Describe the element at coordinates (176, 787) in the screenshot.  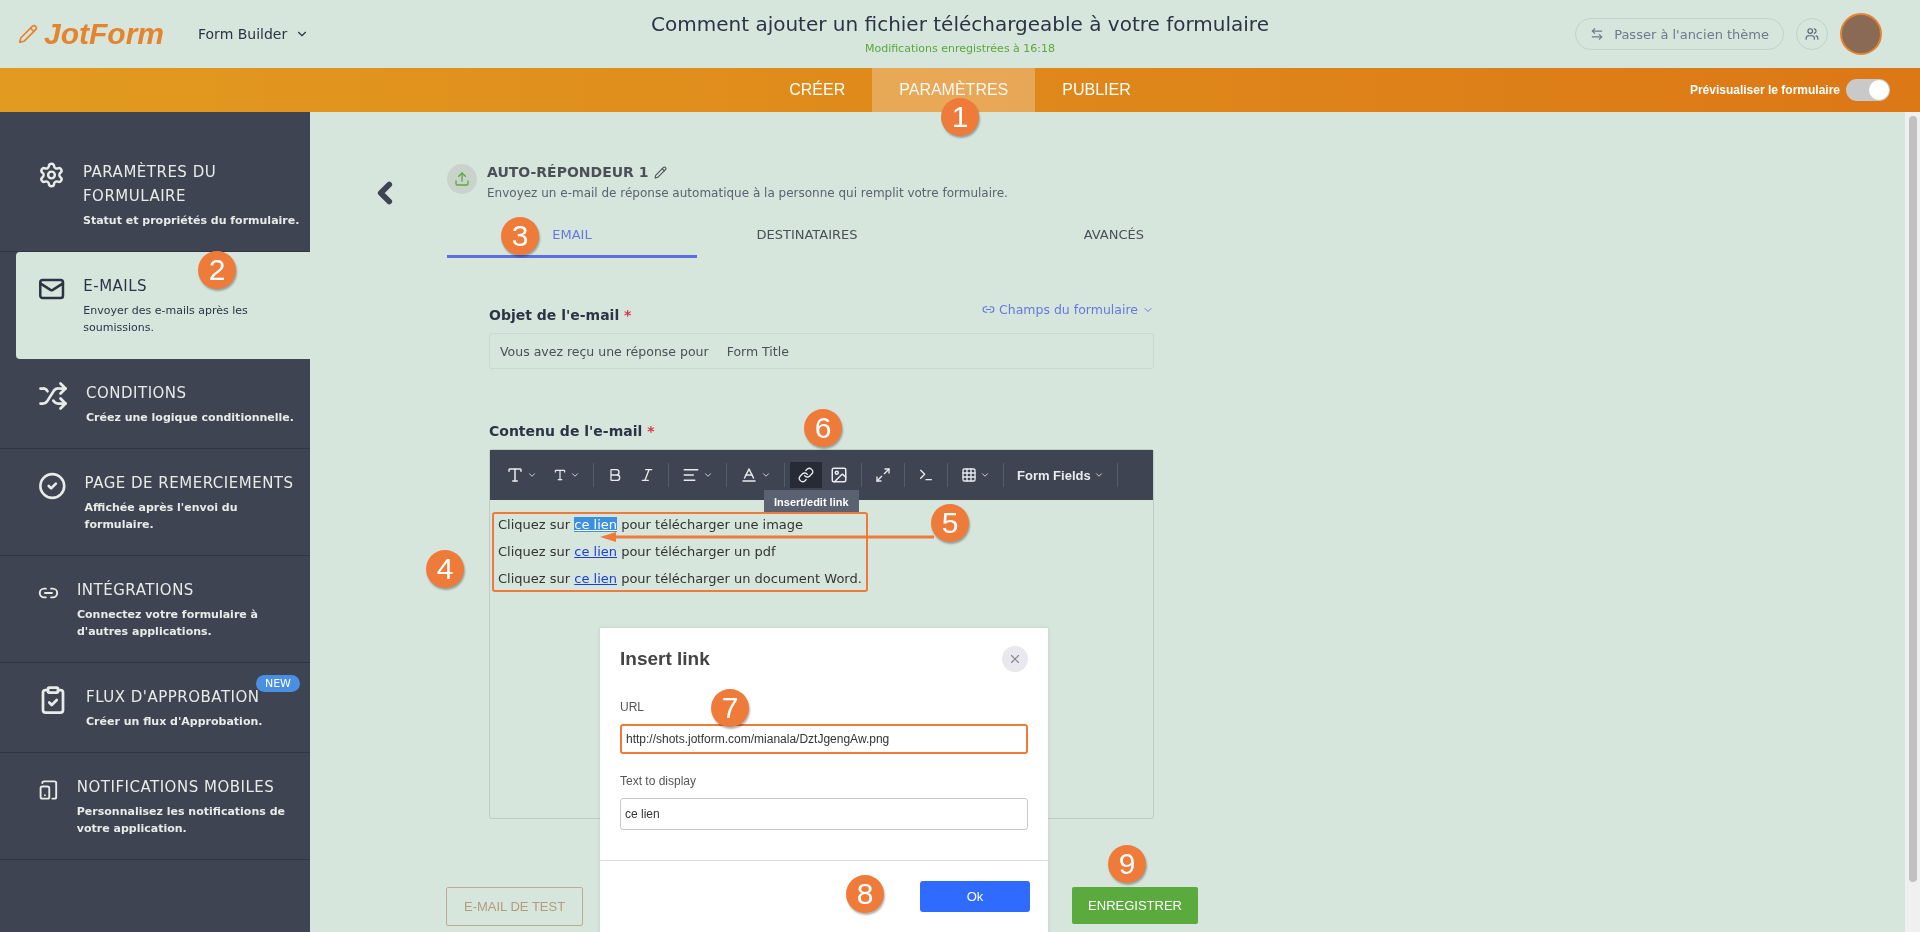
I see `sidebar-item-title: NOTIFICATIONS MOBILES` at that location.